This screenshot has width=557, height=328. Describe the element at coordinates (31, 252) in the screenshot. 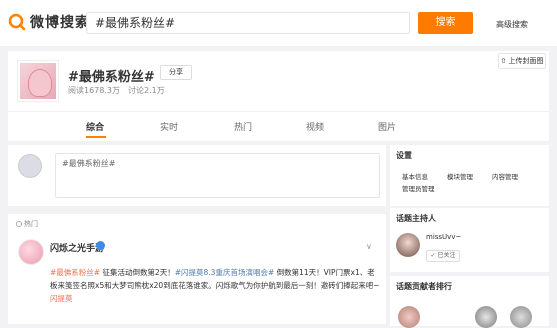

I see `post-author-avatar` at that location.